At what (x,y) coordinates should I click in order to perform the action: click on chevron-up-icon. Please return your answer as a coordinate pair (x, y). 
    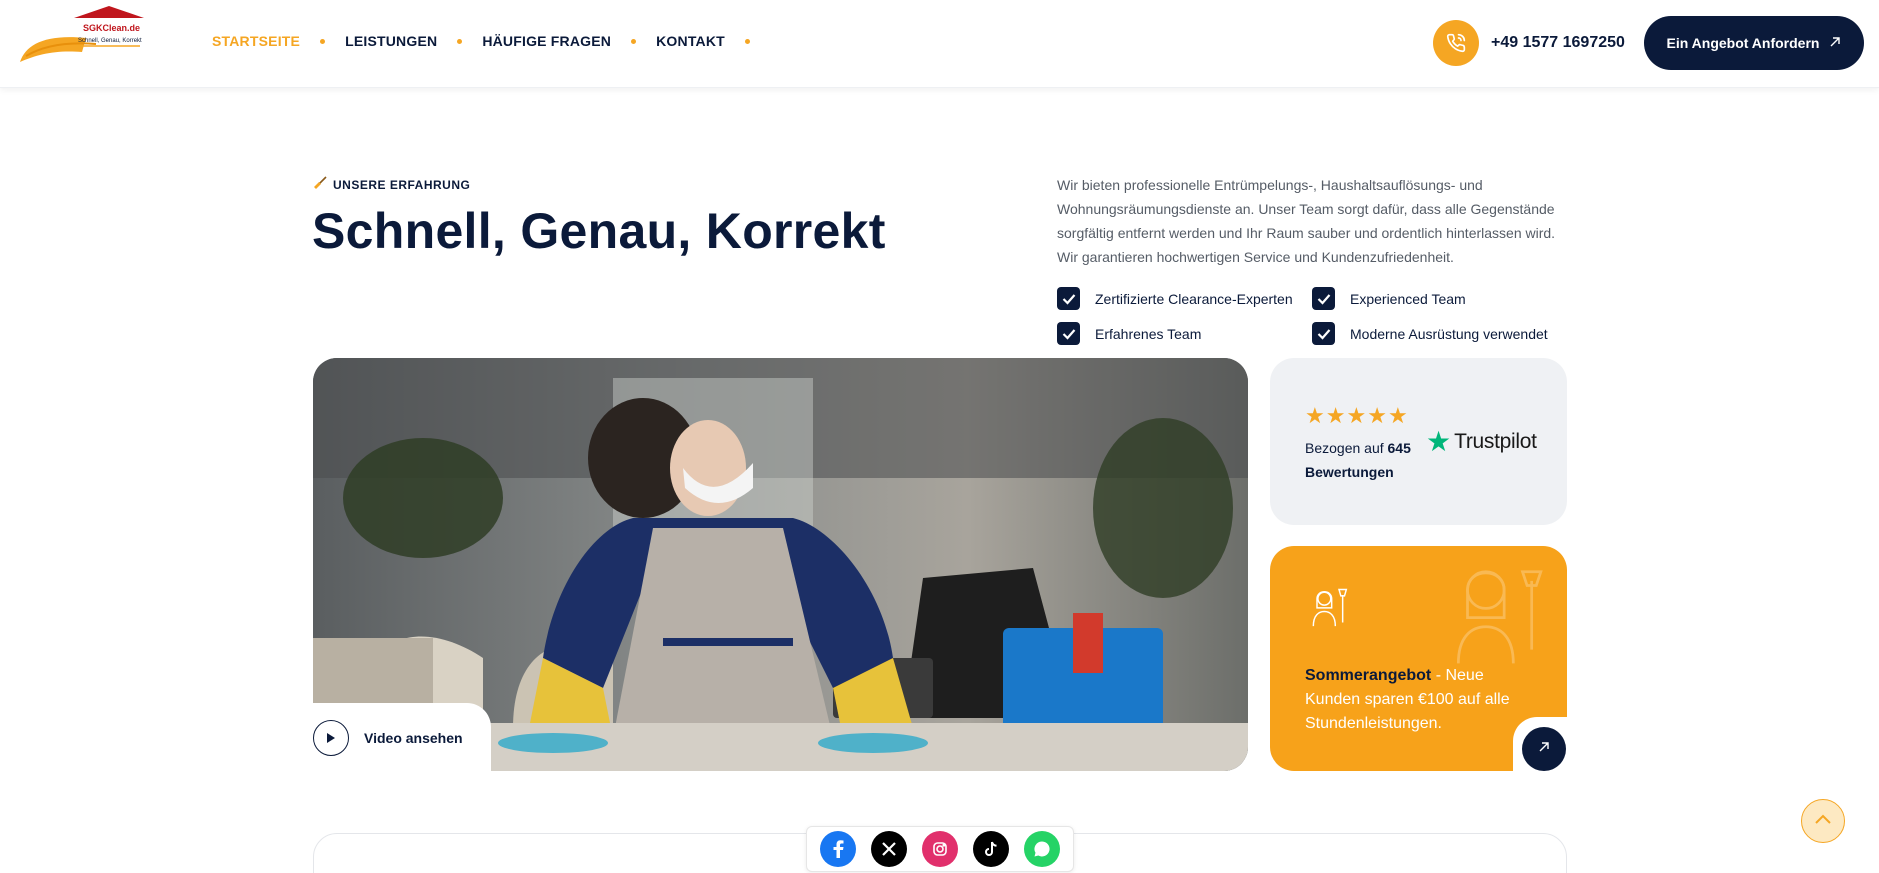
    Looking at the image, I should click on (1823, 821).